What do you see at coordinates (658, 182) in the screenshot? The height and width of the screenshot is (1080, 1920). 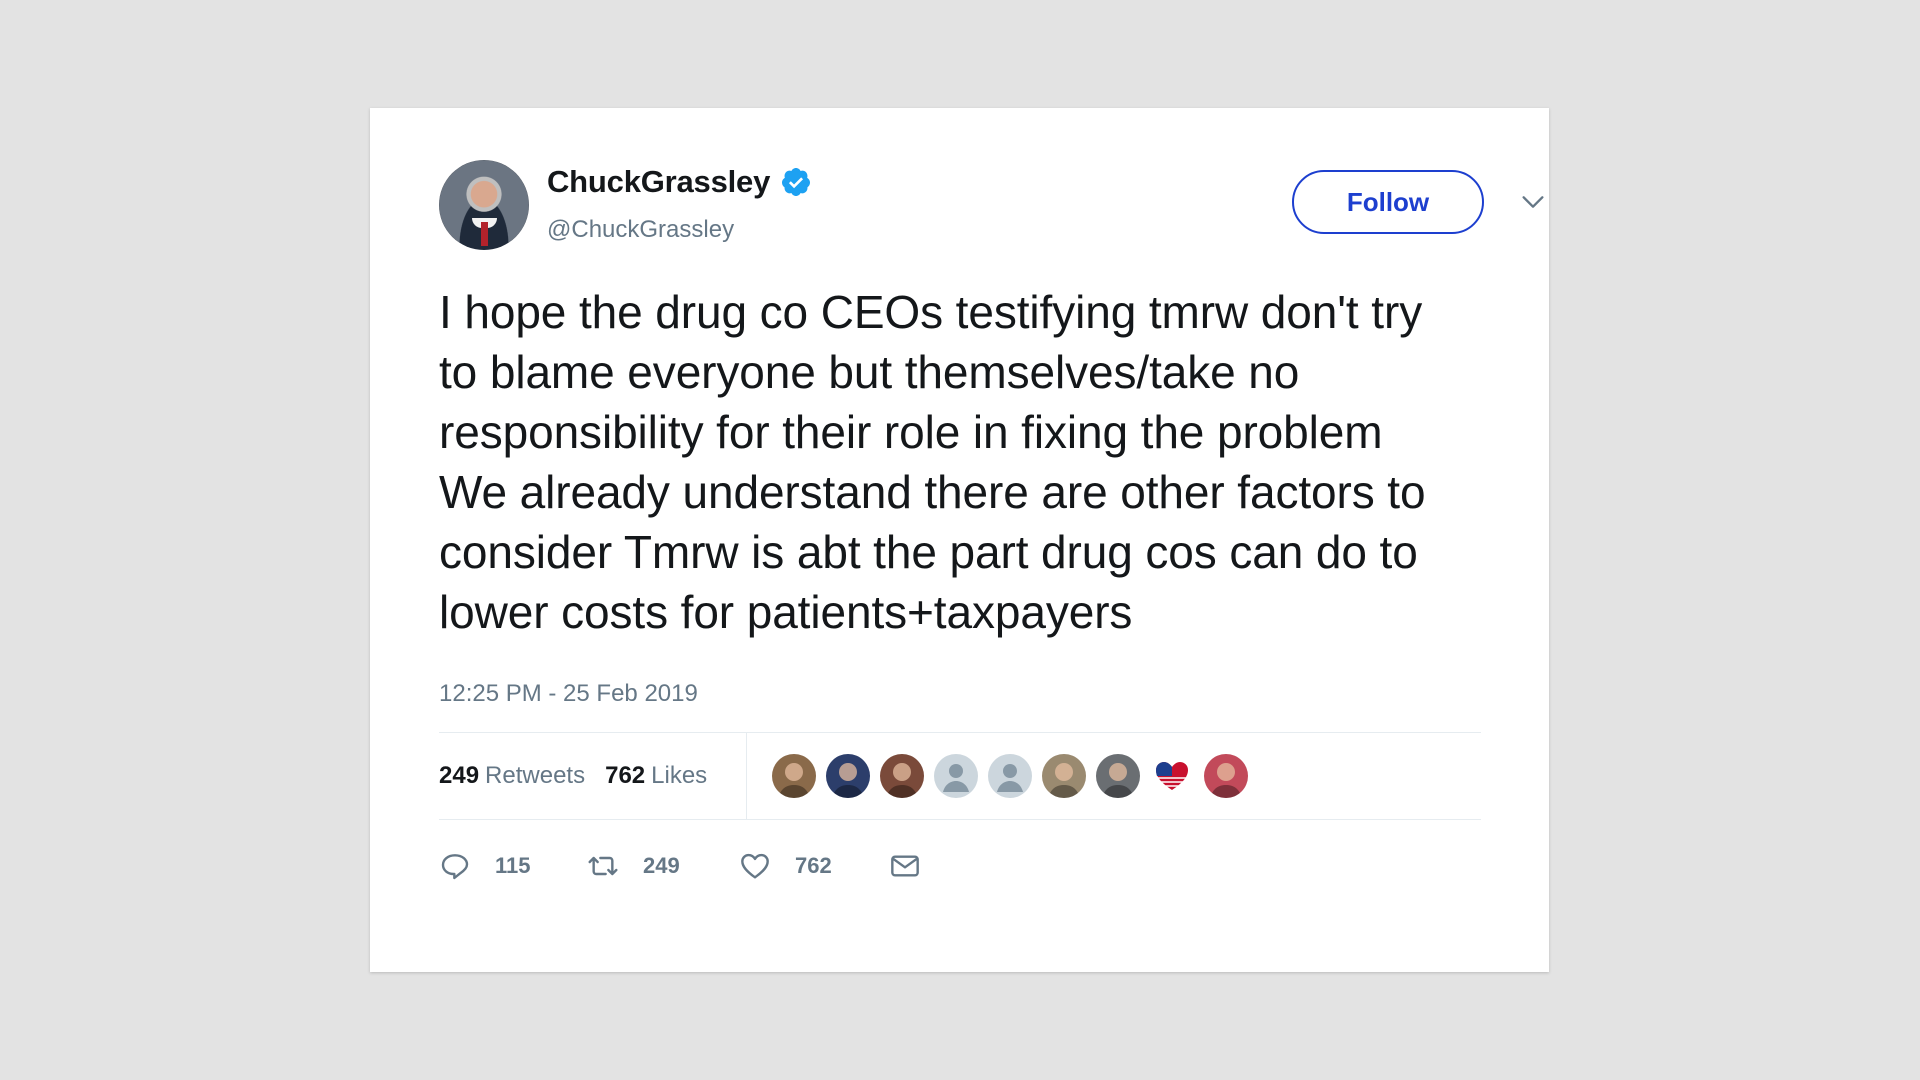 I see `display-name: ChuckGrassley` at bounding box center [658, 182].